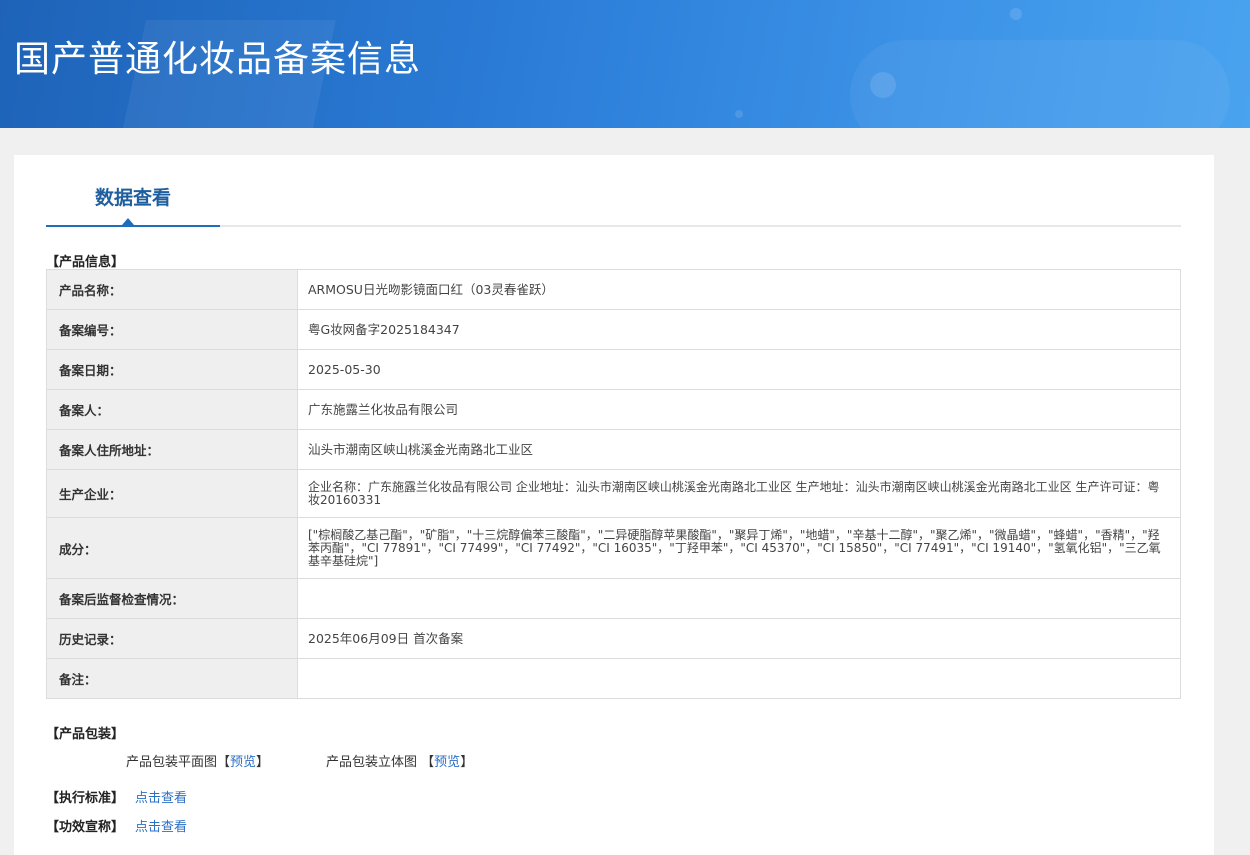 The width and height of the screenshot is (1250, 855). Describe the element at coordinates (739, 329) in the screenshot. I see `info-row-value: 粤G妆网备字2025184347` at that location.